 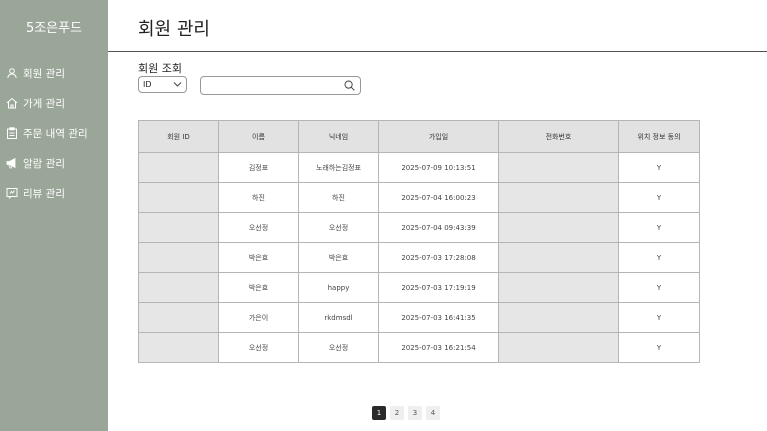 I want to click on cell-name: 가은이, so click(x=258, y=317).